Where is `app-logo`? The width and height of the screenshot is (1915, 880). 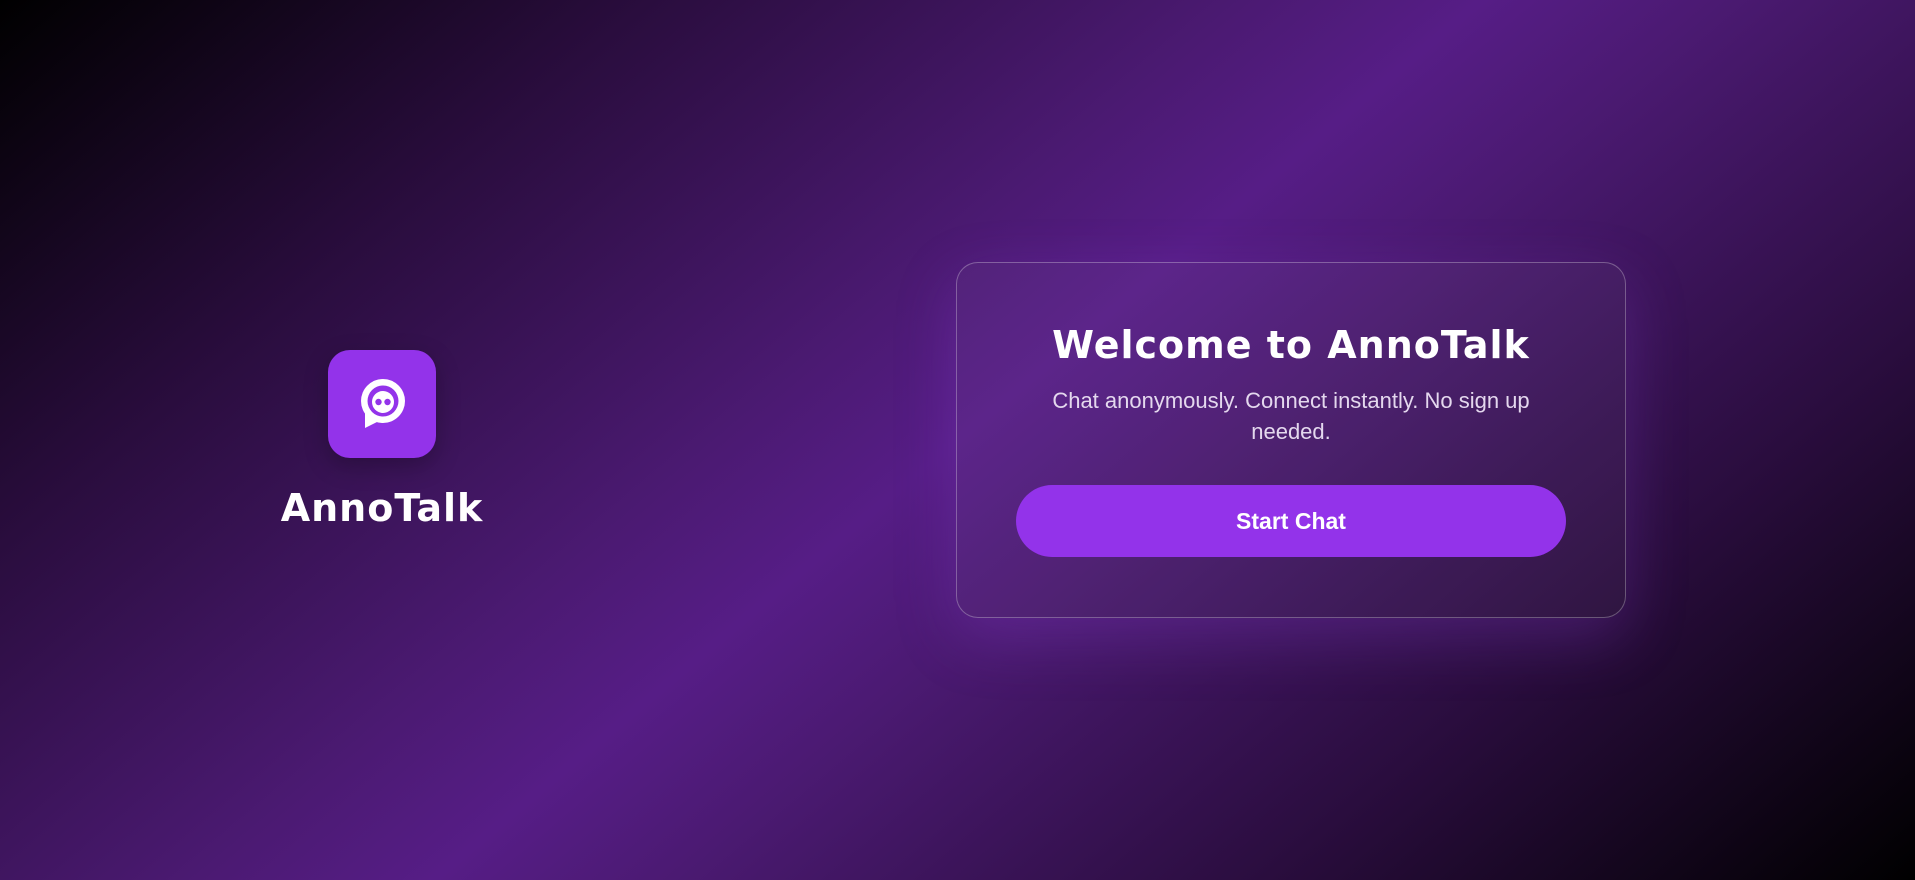 app-logo is located at coordinates (382, 404).